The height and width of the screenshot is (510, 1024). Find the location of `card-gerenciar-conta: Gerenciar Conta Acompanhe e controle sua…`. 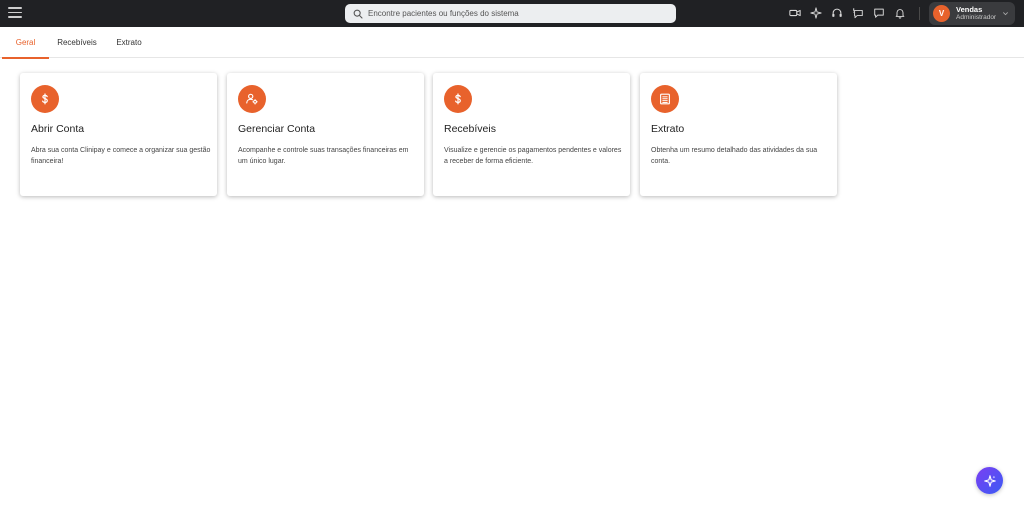

card-gerenciar-conta: Gerenciar Conta Acompanhe e controle sua… is located at coordinates (325, 134).